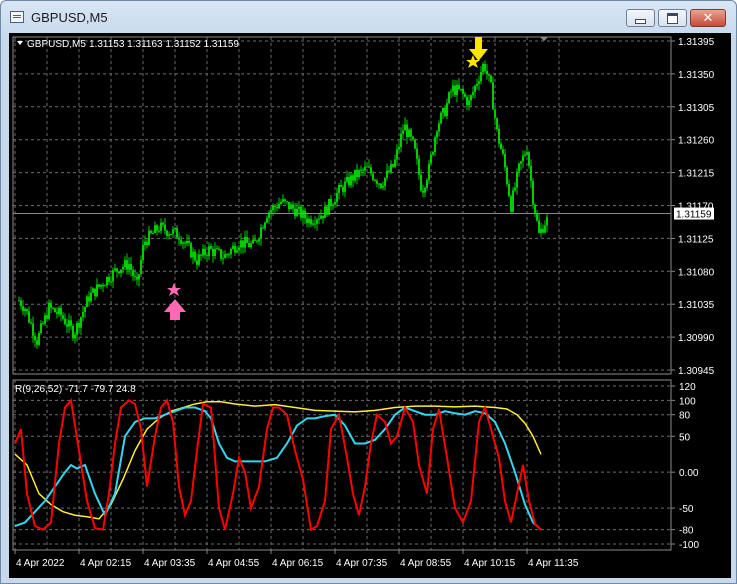 The image size is (737, 584). I want to click on price-tick-label: 1.31395, so click(696, 42).